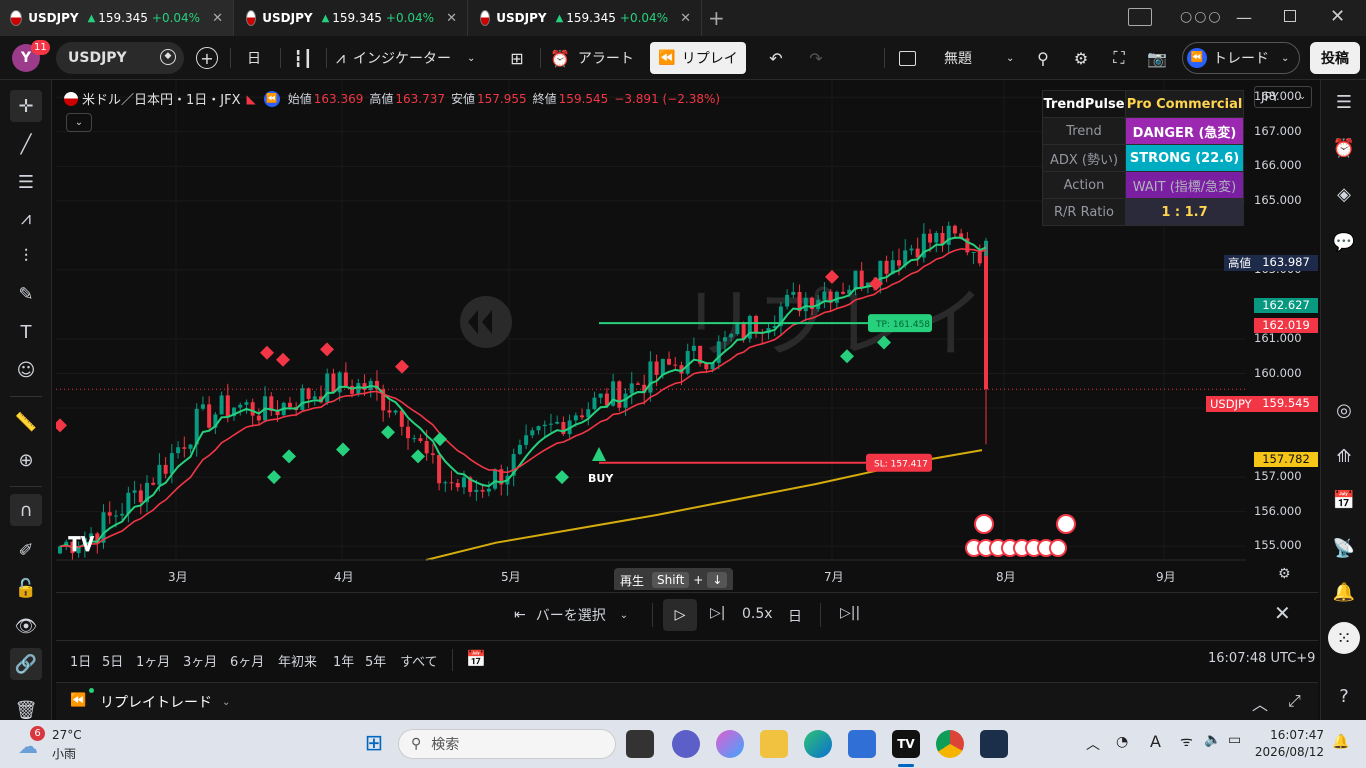 The width and height of the screenshot is (1366, 768). What do you see at coordinates (1122, 742) in the screenshot?
I see `network-status-icon: ◔` at bounding box center [1122, 742].